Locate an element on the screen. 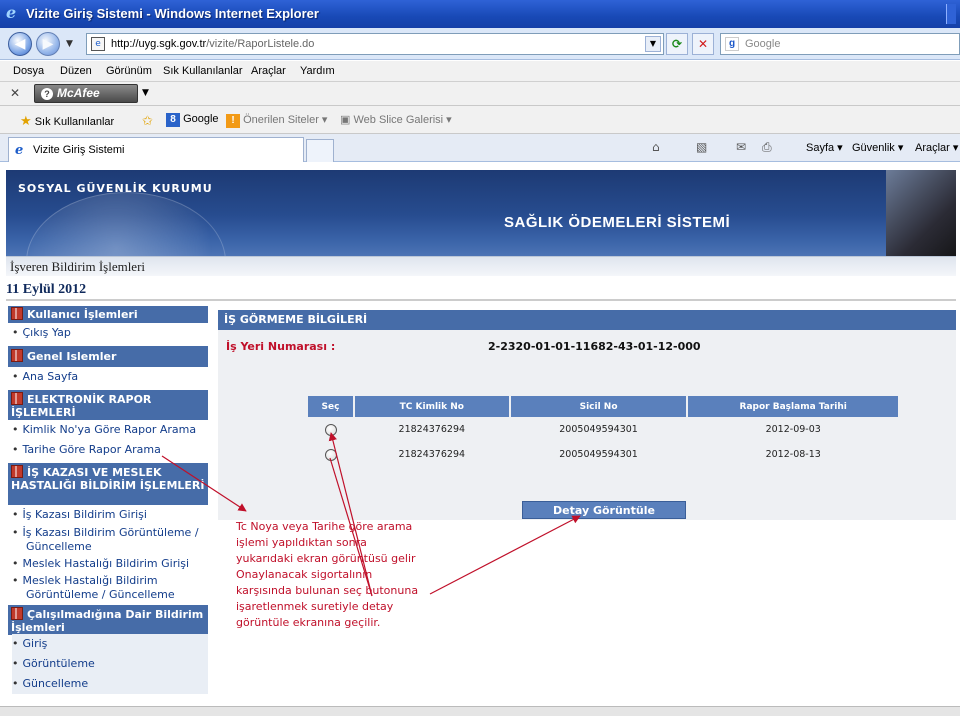  section-e-report: ELEKTRONİK RAPOR İŞLEMLERİ is located at coordinates (108, 405).